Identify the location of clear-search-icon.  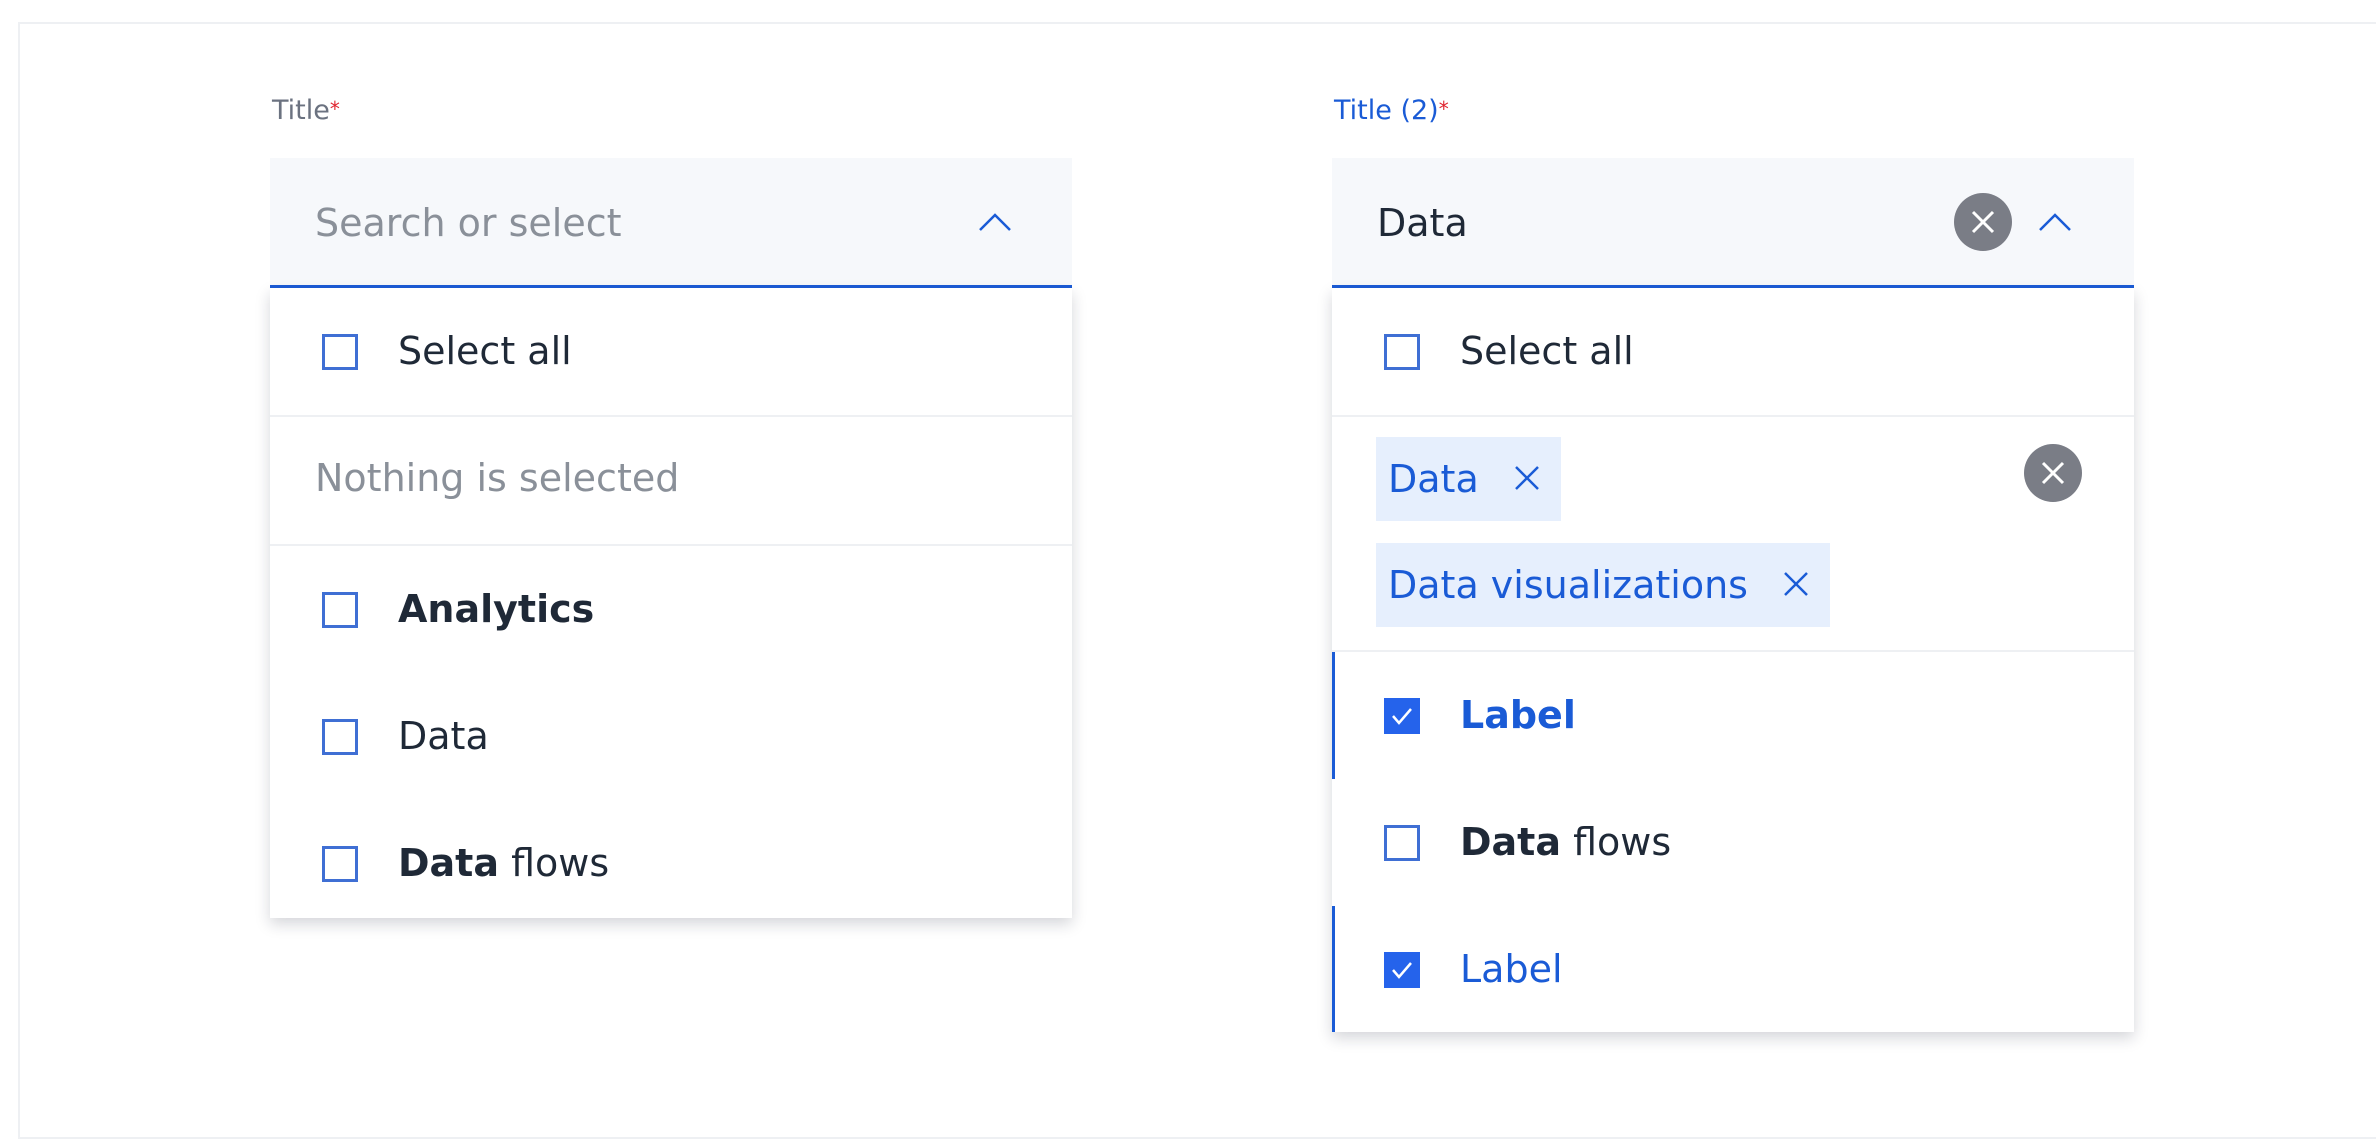
(1983, 222).